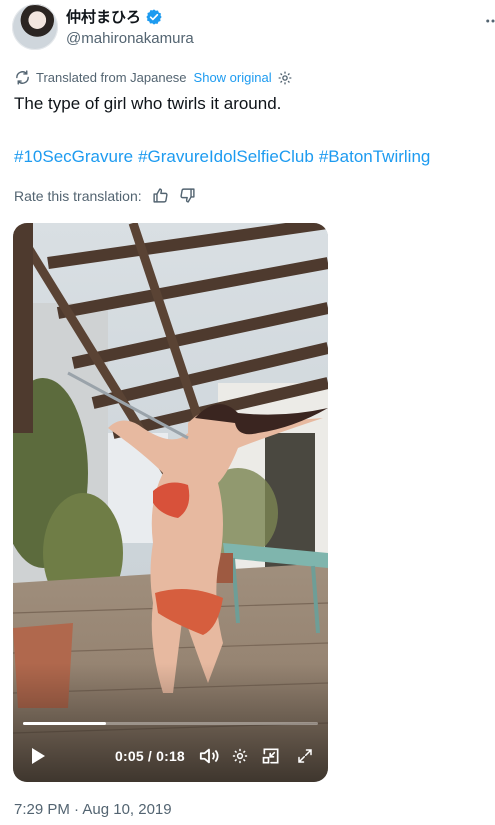 The image size is (495, 825). Describe the element at coordinates (489, 23) in the screenshot. I see `more-dots-icon` at that location.